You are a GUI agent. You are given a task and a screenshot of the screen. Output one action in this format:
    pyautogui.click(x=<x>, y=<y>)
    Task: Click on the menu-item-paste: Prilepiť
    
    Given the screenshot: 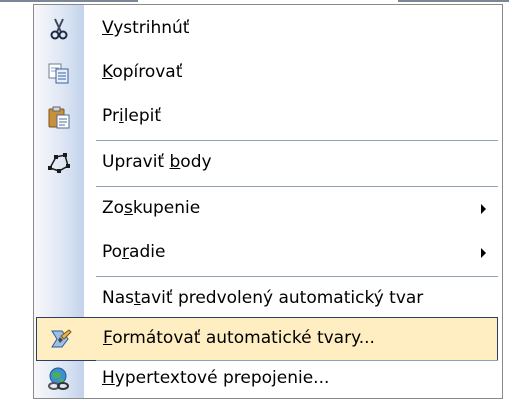 What is the action you would take?
    pyautogui.click(x=268, y=117)
    